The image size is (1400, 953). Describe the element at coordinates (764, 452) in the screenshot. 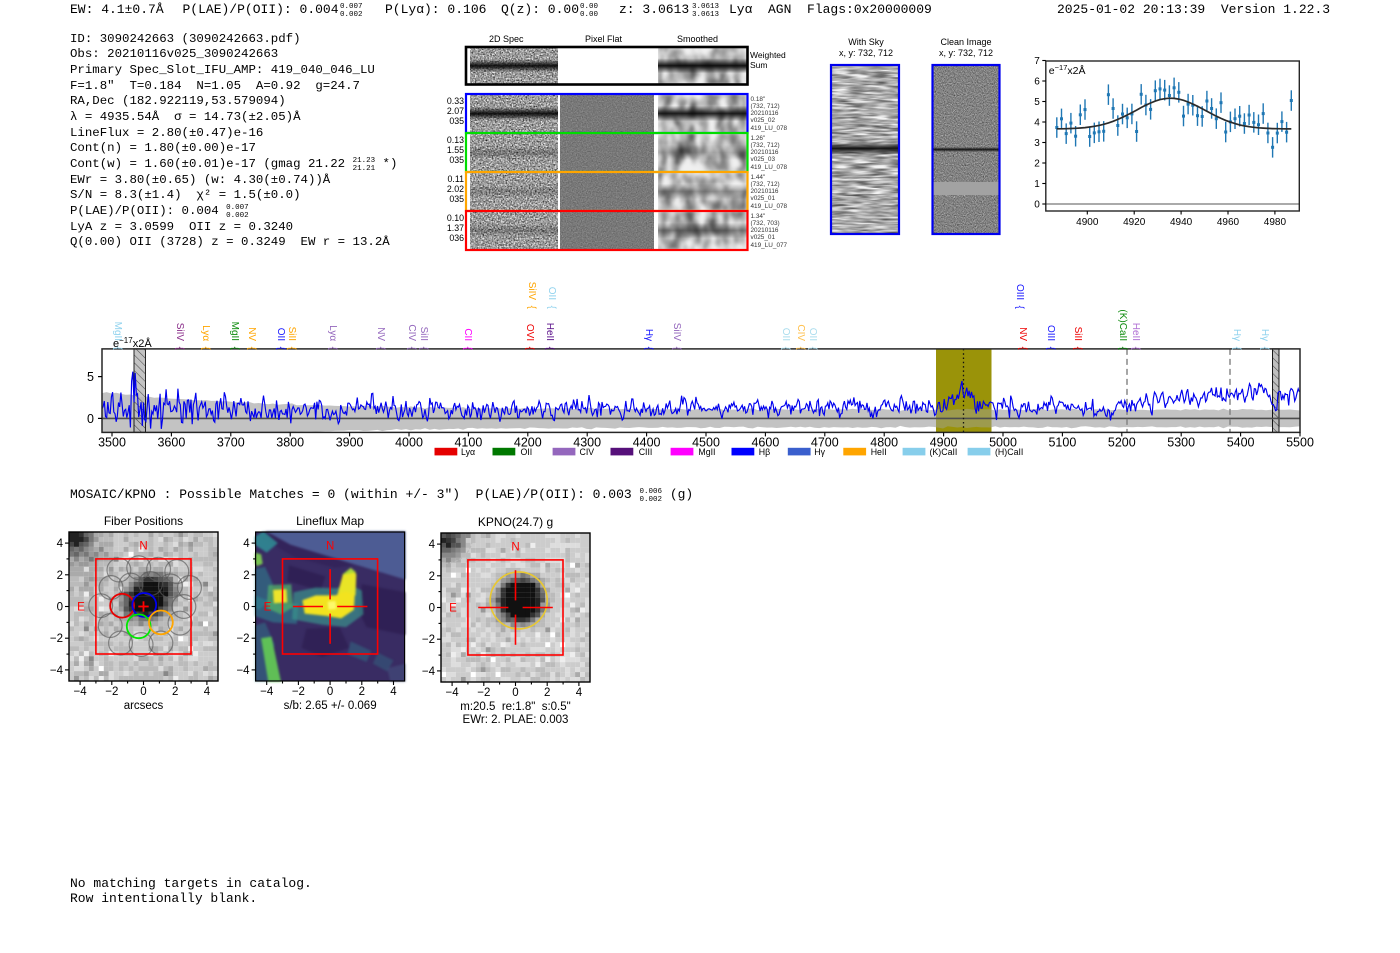

I see `svg-text: Hβ` at that location.